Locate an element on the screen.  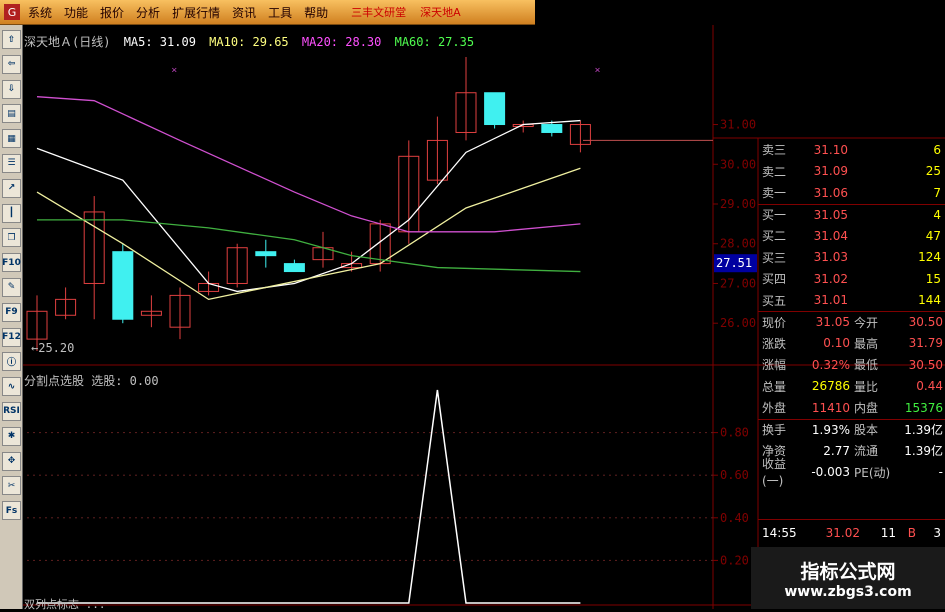
stat-value: 26786 is located at coordinates (830, 386).